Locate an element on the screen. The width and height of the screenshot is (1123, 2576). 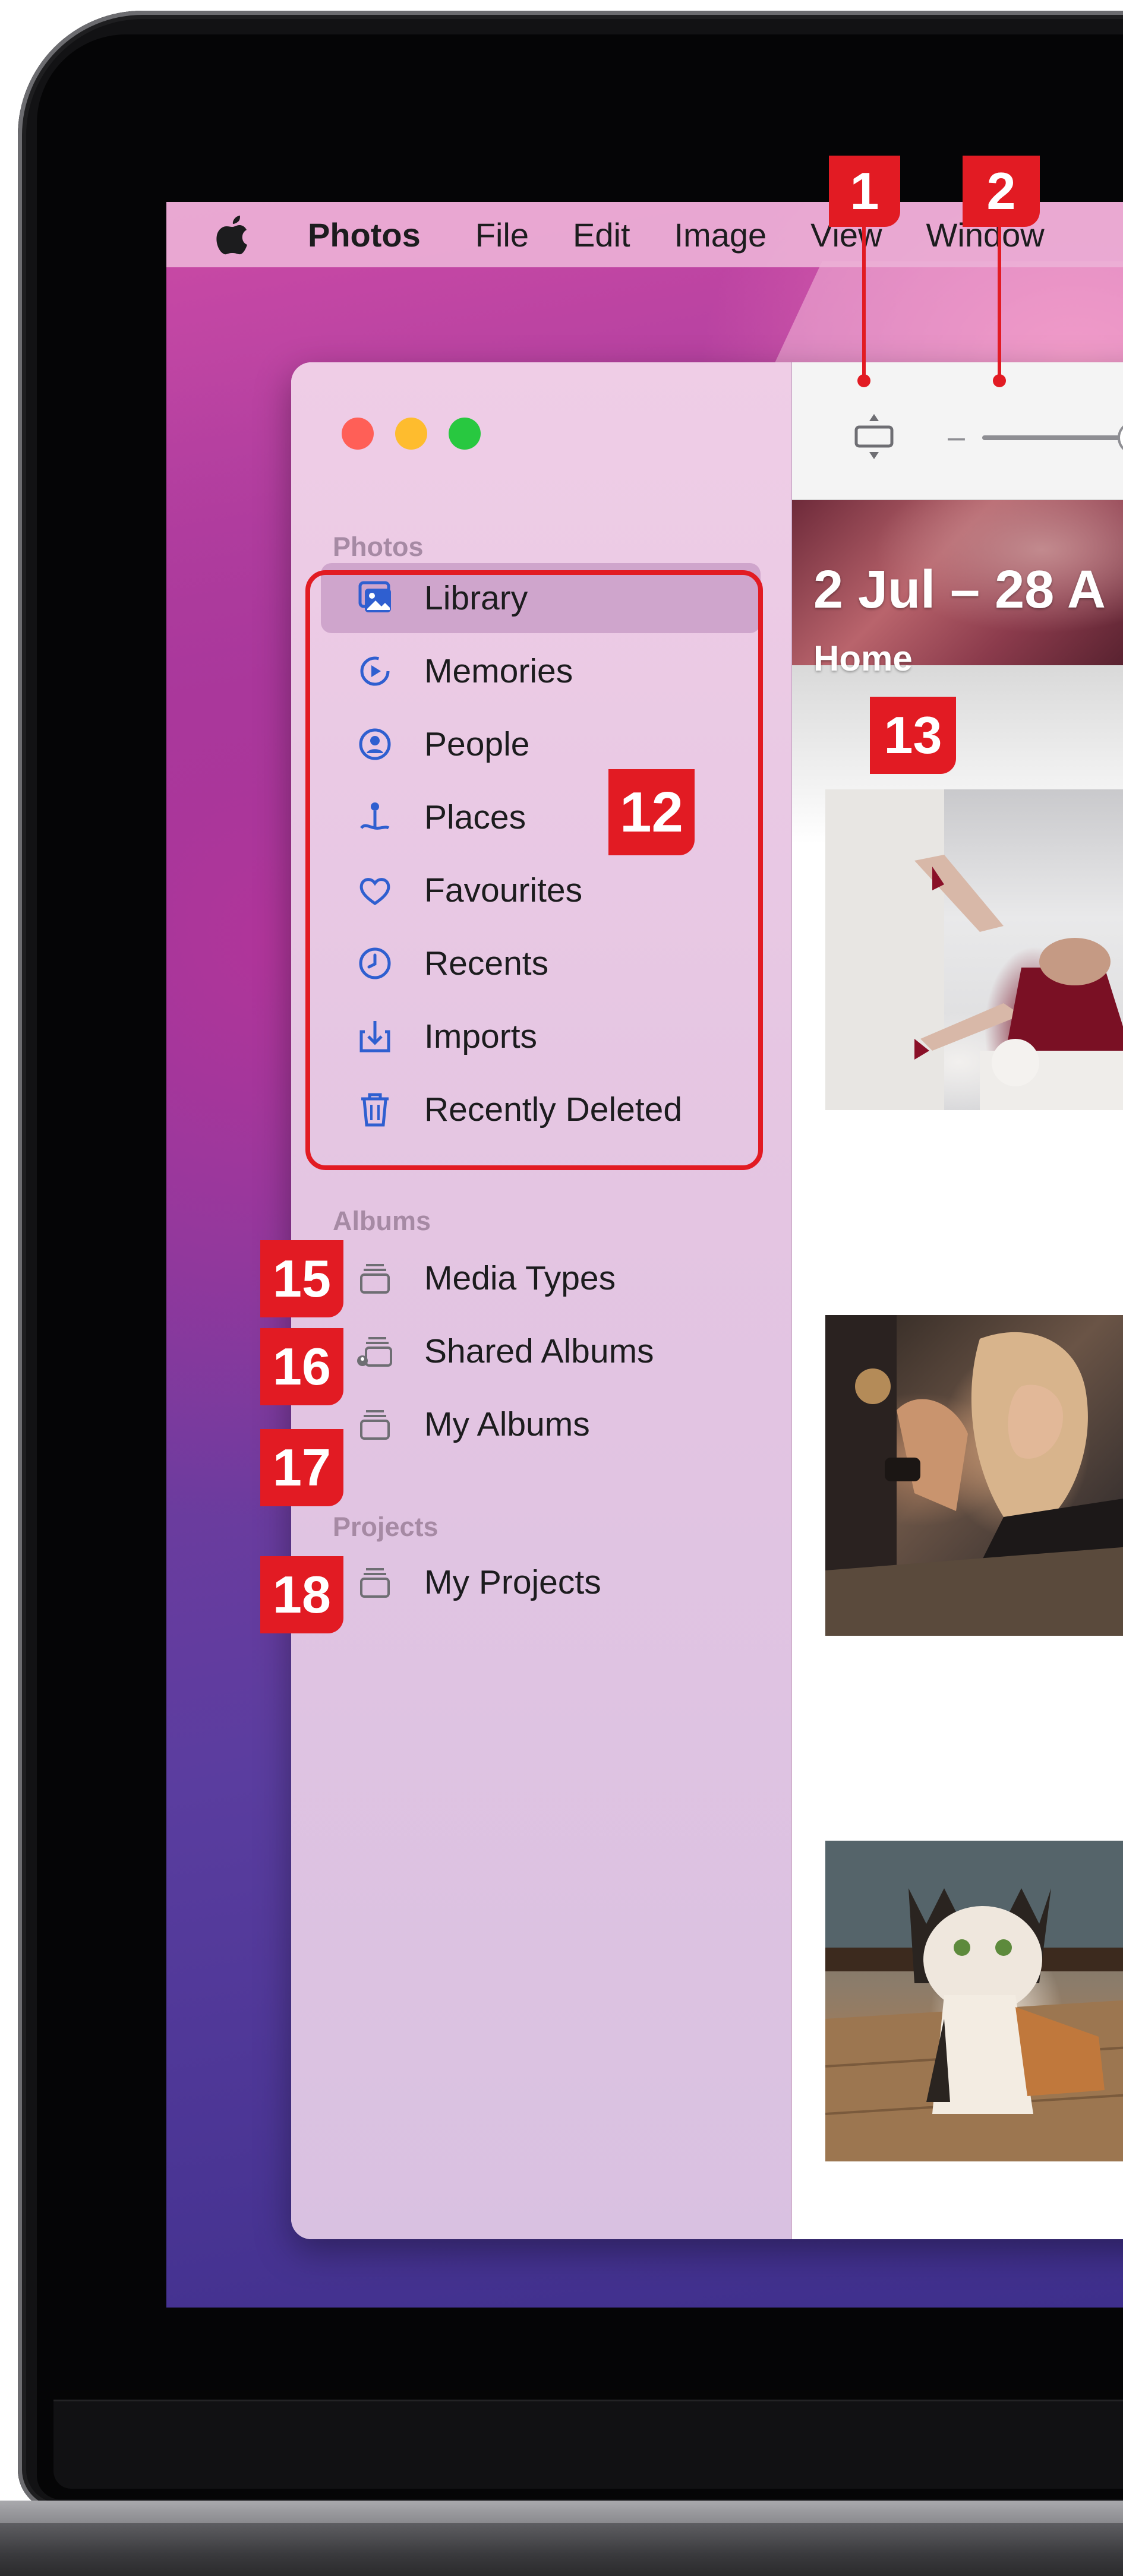
sidebar-item-media-types: Media Types is located at coordinates (541, 1278).